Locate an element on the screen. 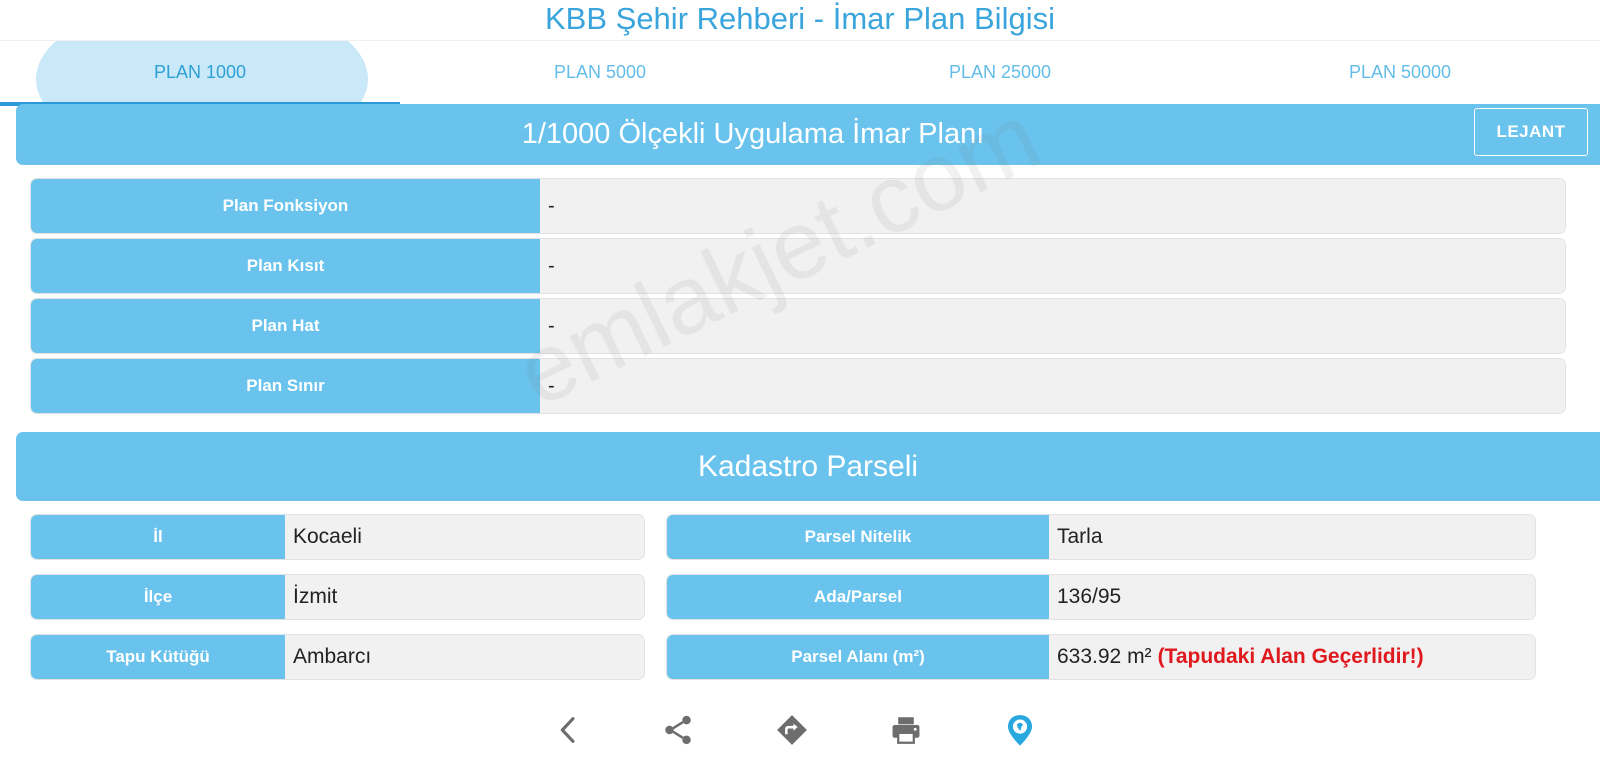 This screenshot has width=1600, height=775. tab-plan-5000: PLAN 5000 is located at coordinates (600, 73).